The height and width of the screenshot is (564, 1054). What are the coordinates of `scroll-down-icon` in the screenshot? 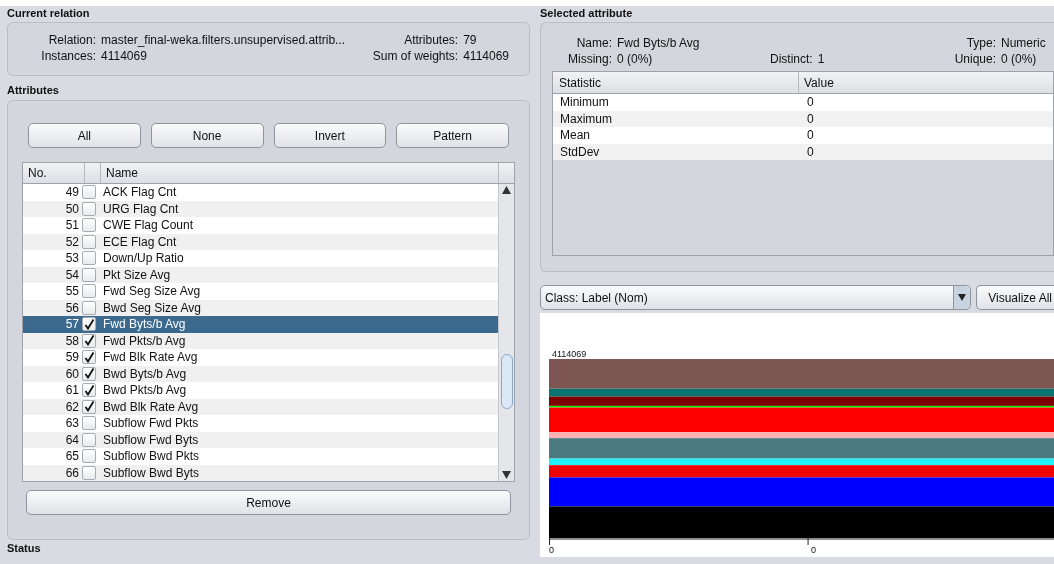 It's located at (506, 475).